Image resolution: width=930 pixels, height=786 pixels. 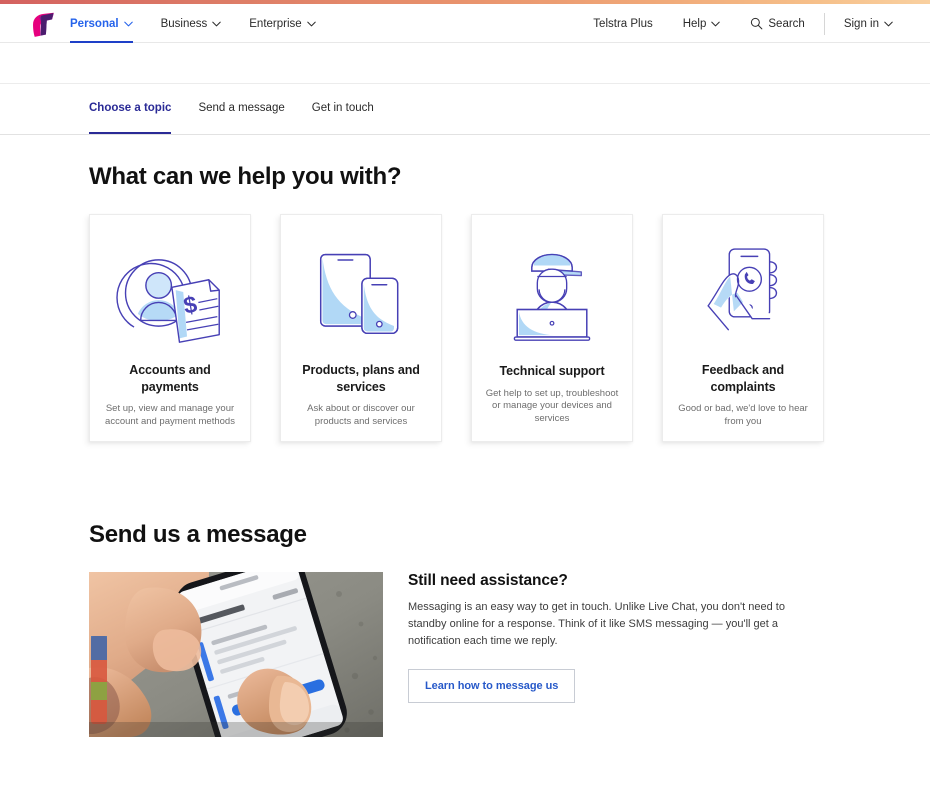 What do you see at coordinates (245, 176) in the screenshot?
I see `page-title: What can we help you with?` at bounding box center [245, 176].